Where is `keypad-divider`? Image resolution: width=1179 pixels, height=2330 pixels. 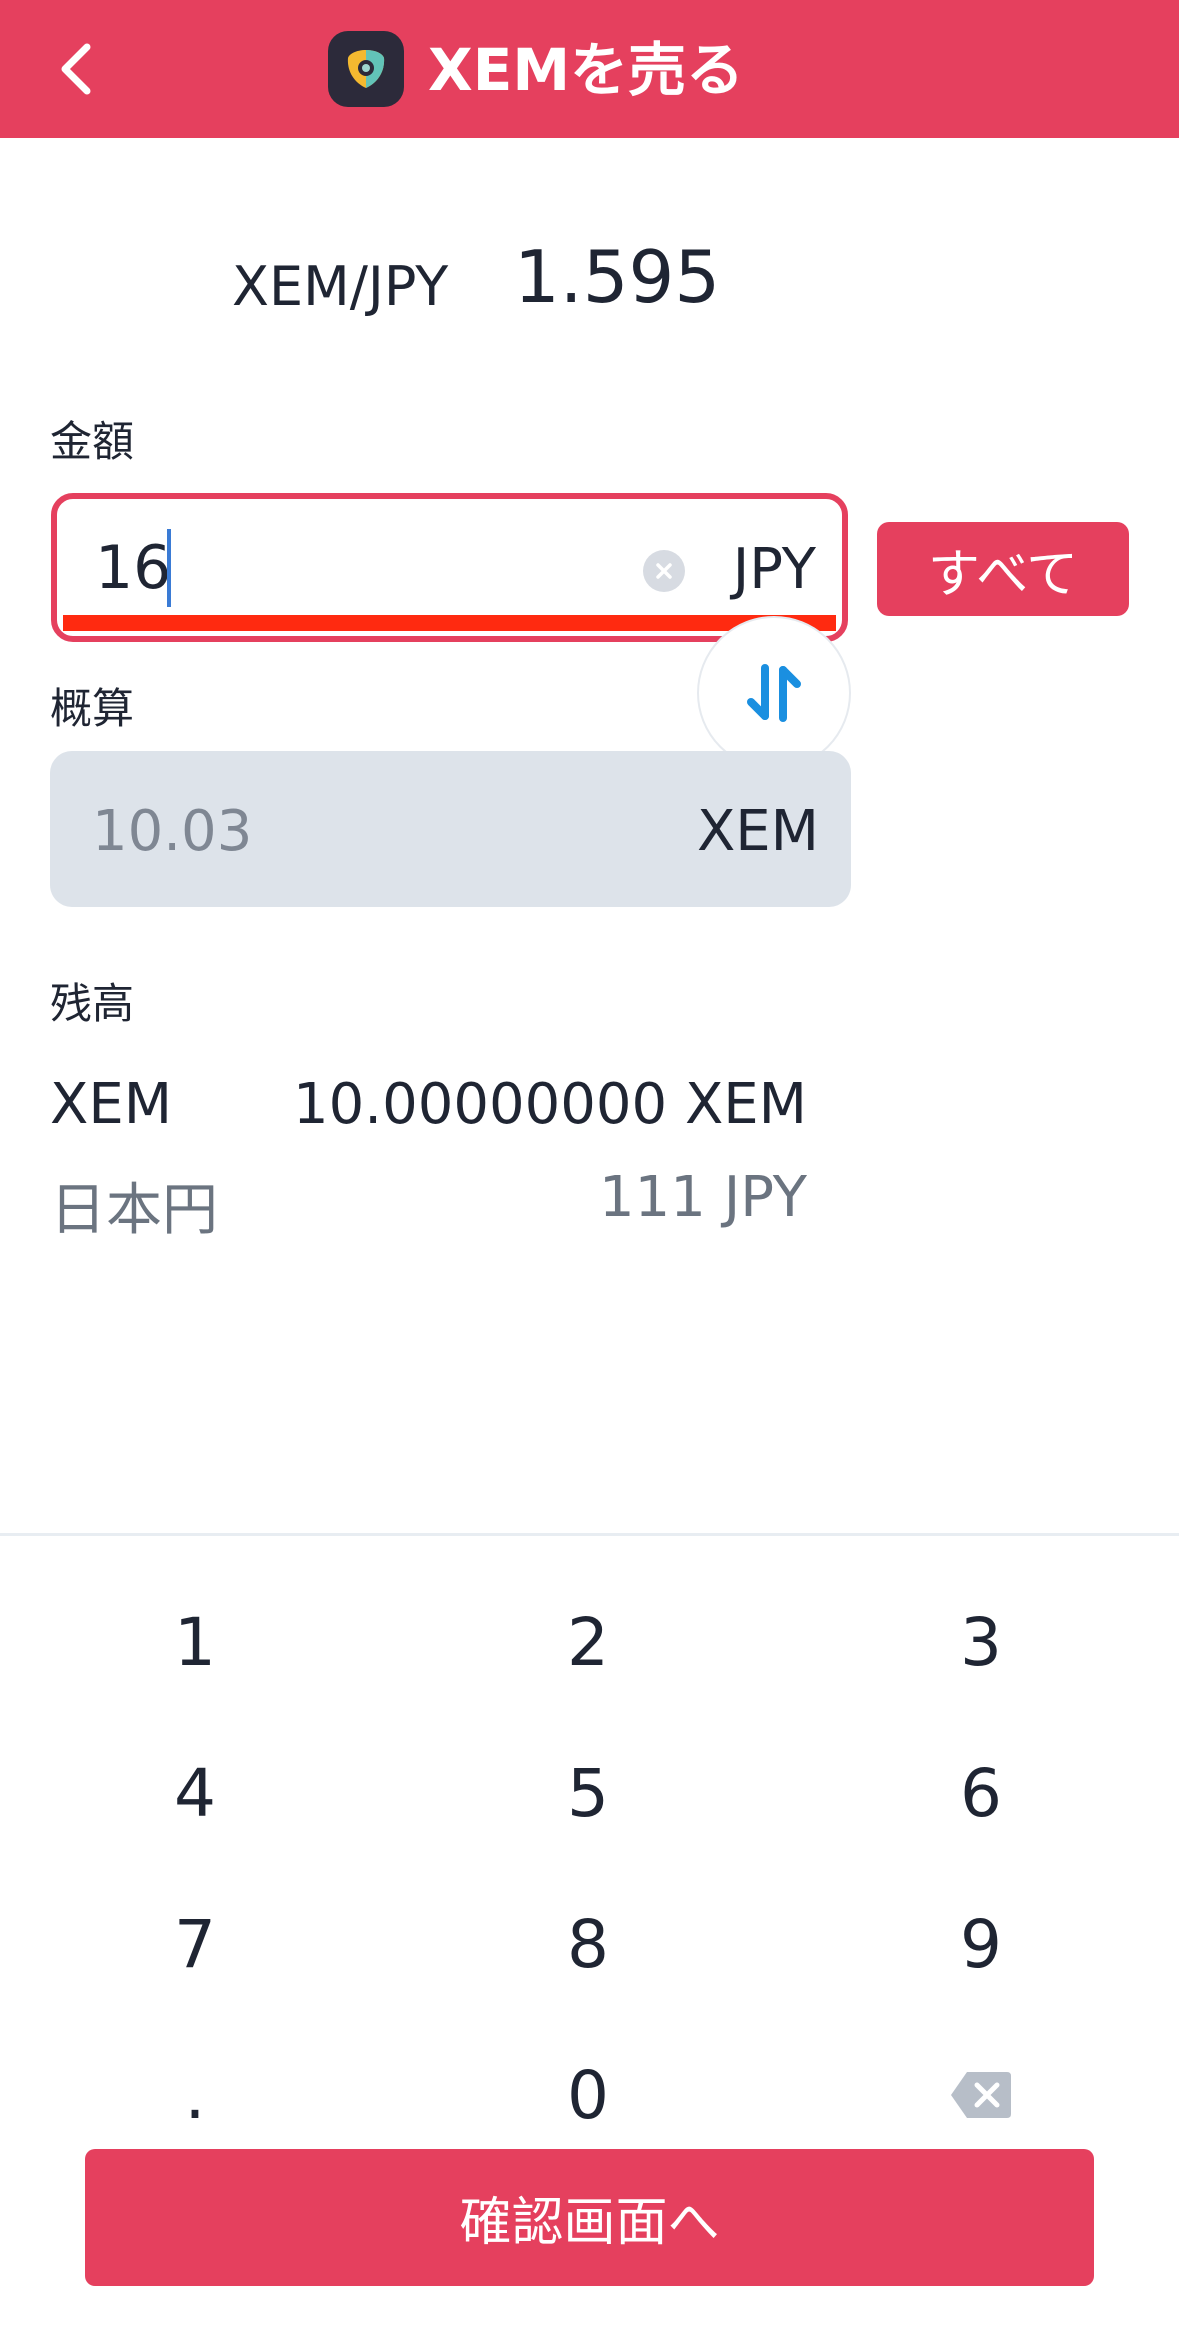
keypad-divider is located at coordinates (589, 1534).